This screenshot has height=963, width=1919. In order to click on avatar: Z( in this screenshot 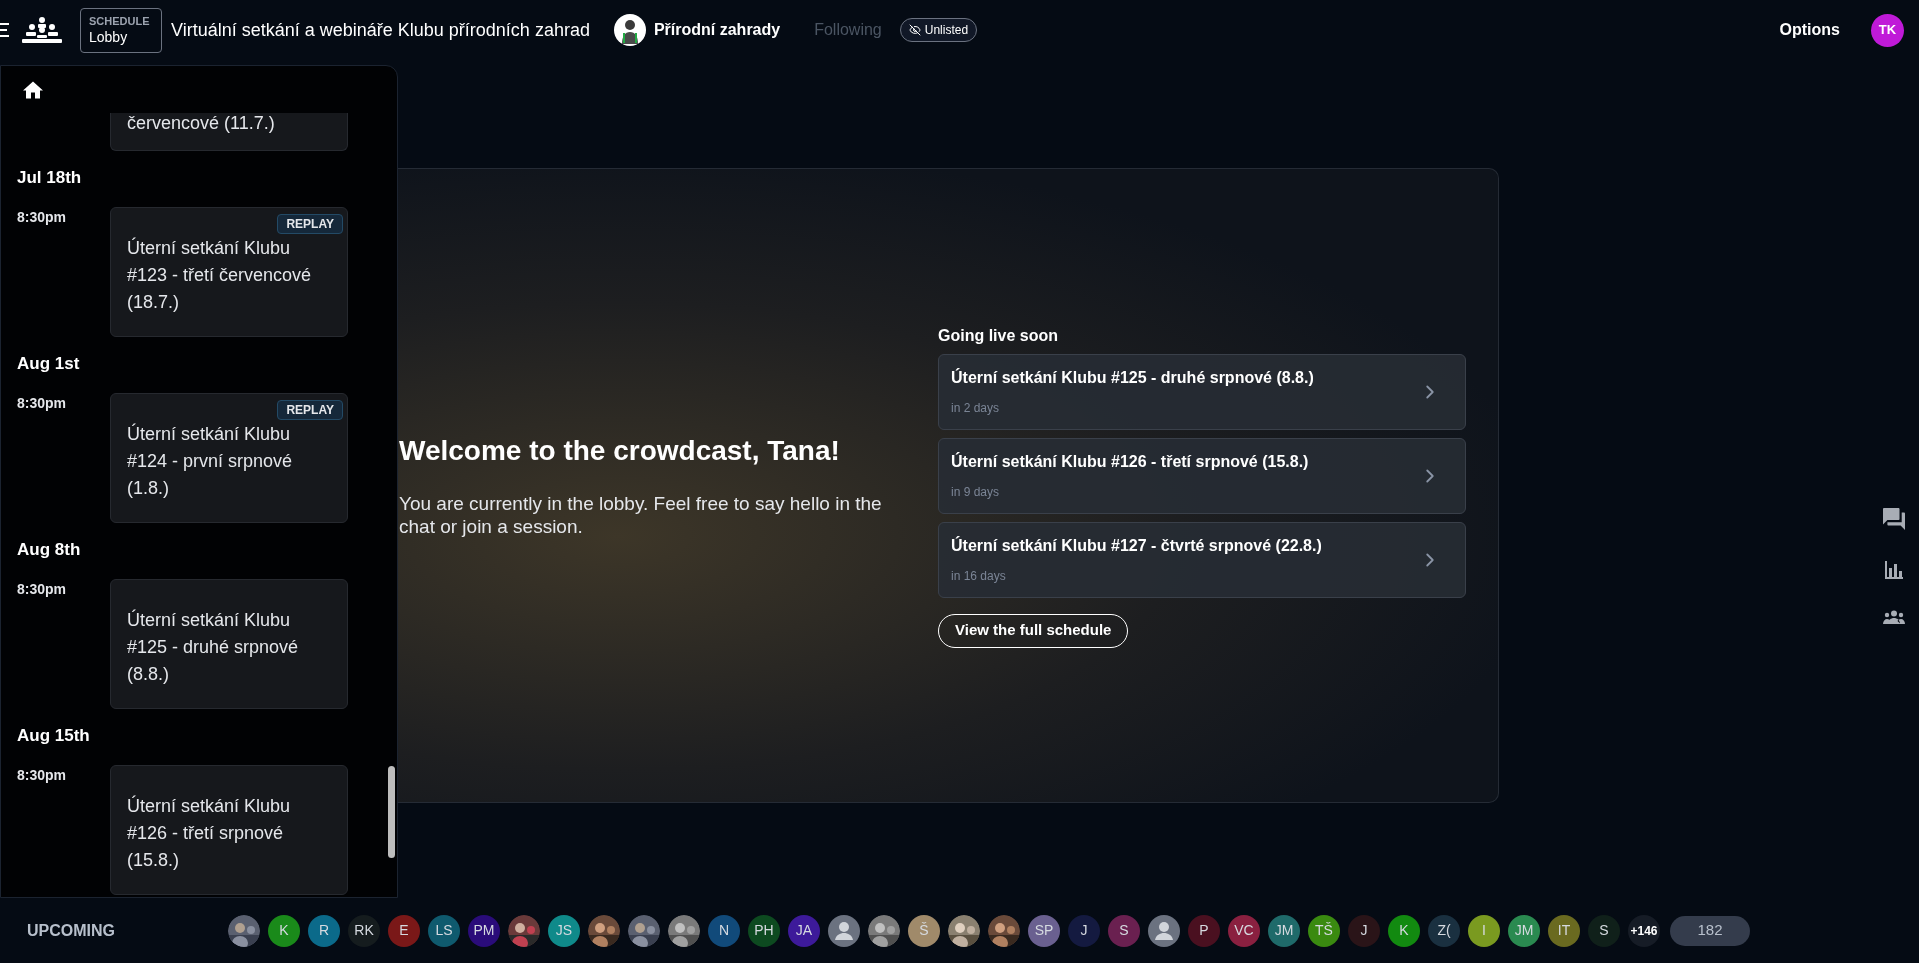, I will do `click(1444, 930)`.